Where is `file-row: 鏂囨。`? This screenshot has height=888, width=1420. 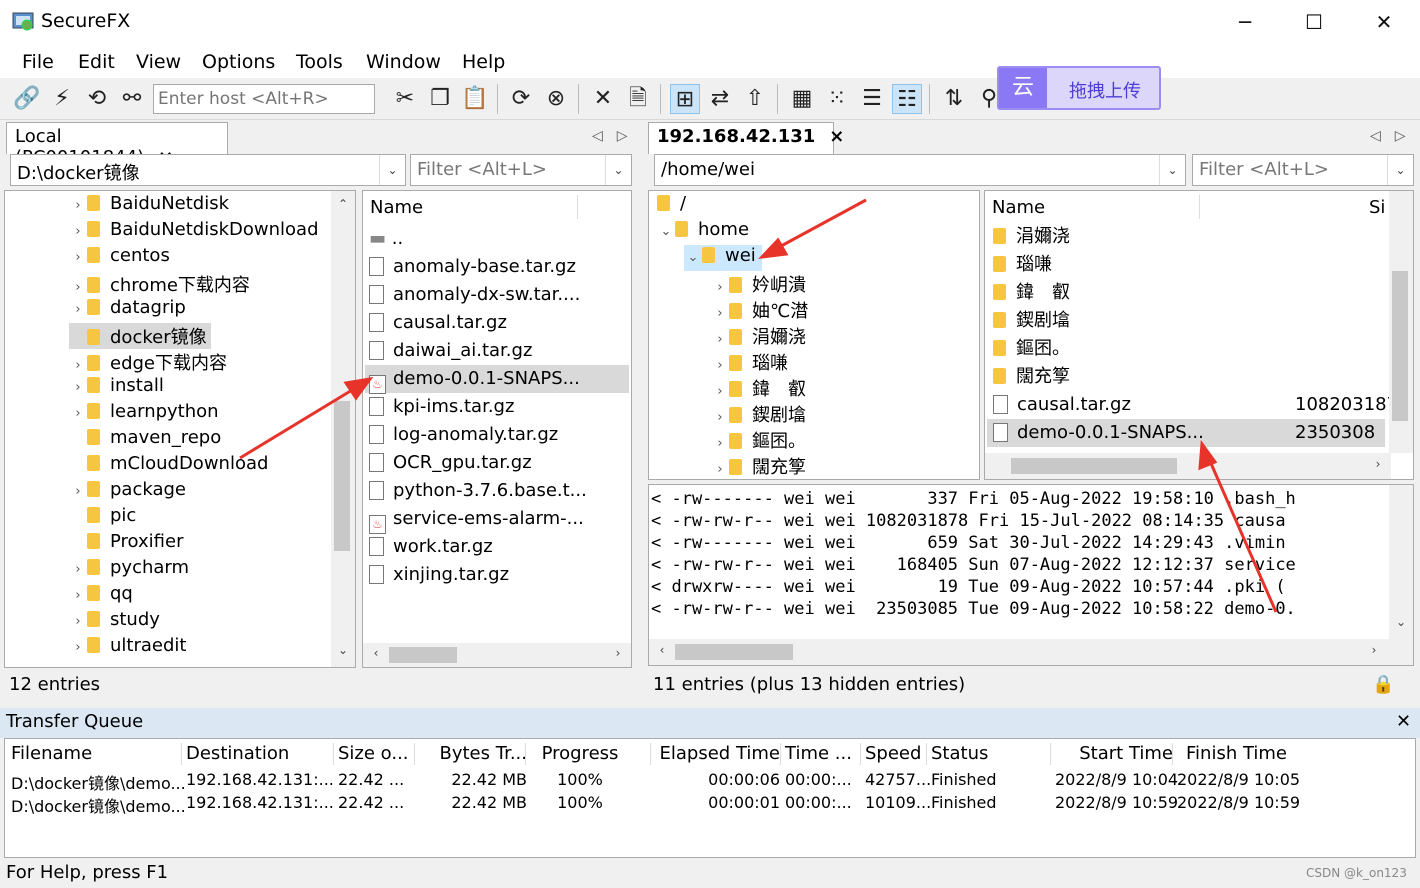
file-row: 鏂囨。 is located at coordinates (1186, 349).